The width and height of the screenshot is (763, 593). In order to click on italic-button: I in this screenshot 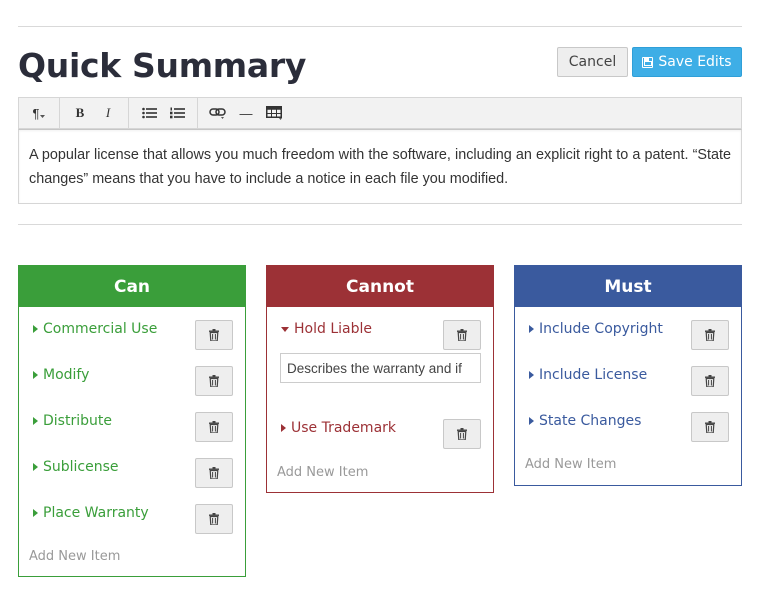, I will do `click(108, 113)`.